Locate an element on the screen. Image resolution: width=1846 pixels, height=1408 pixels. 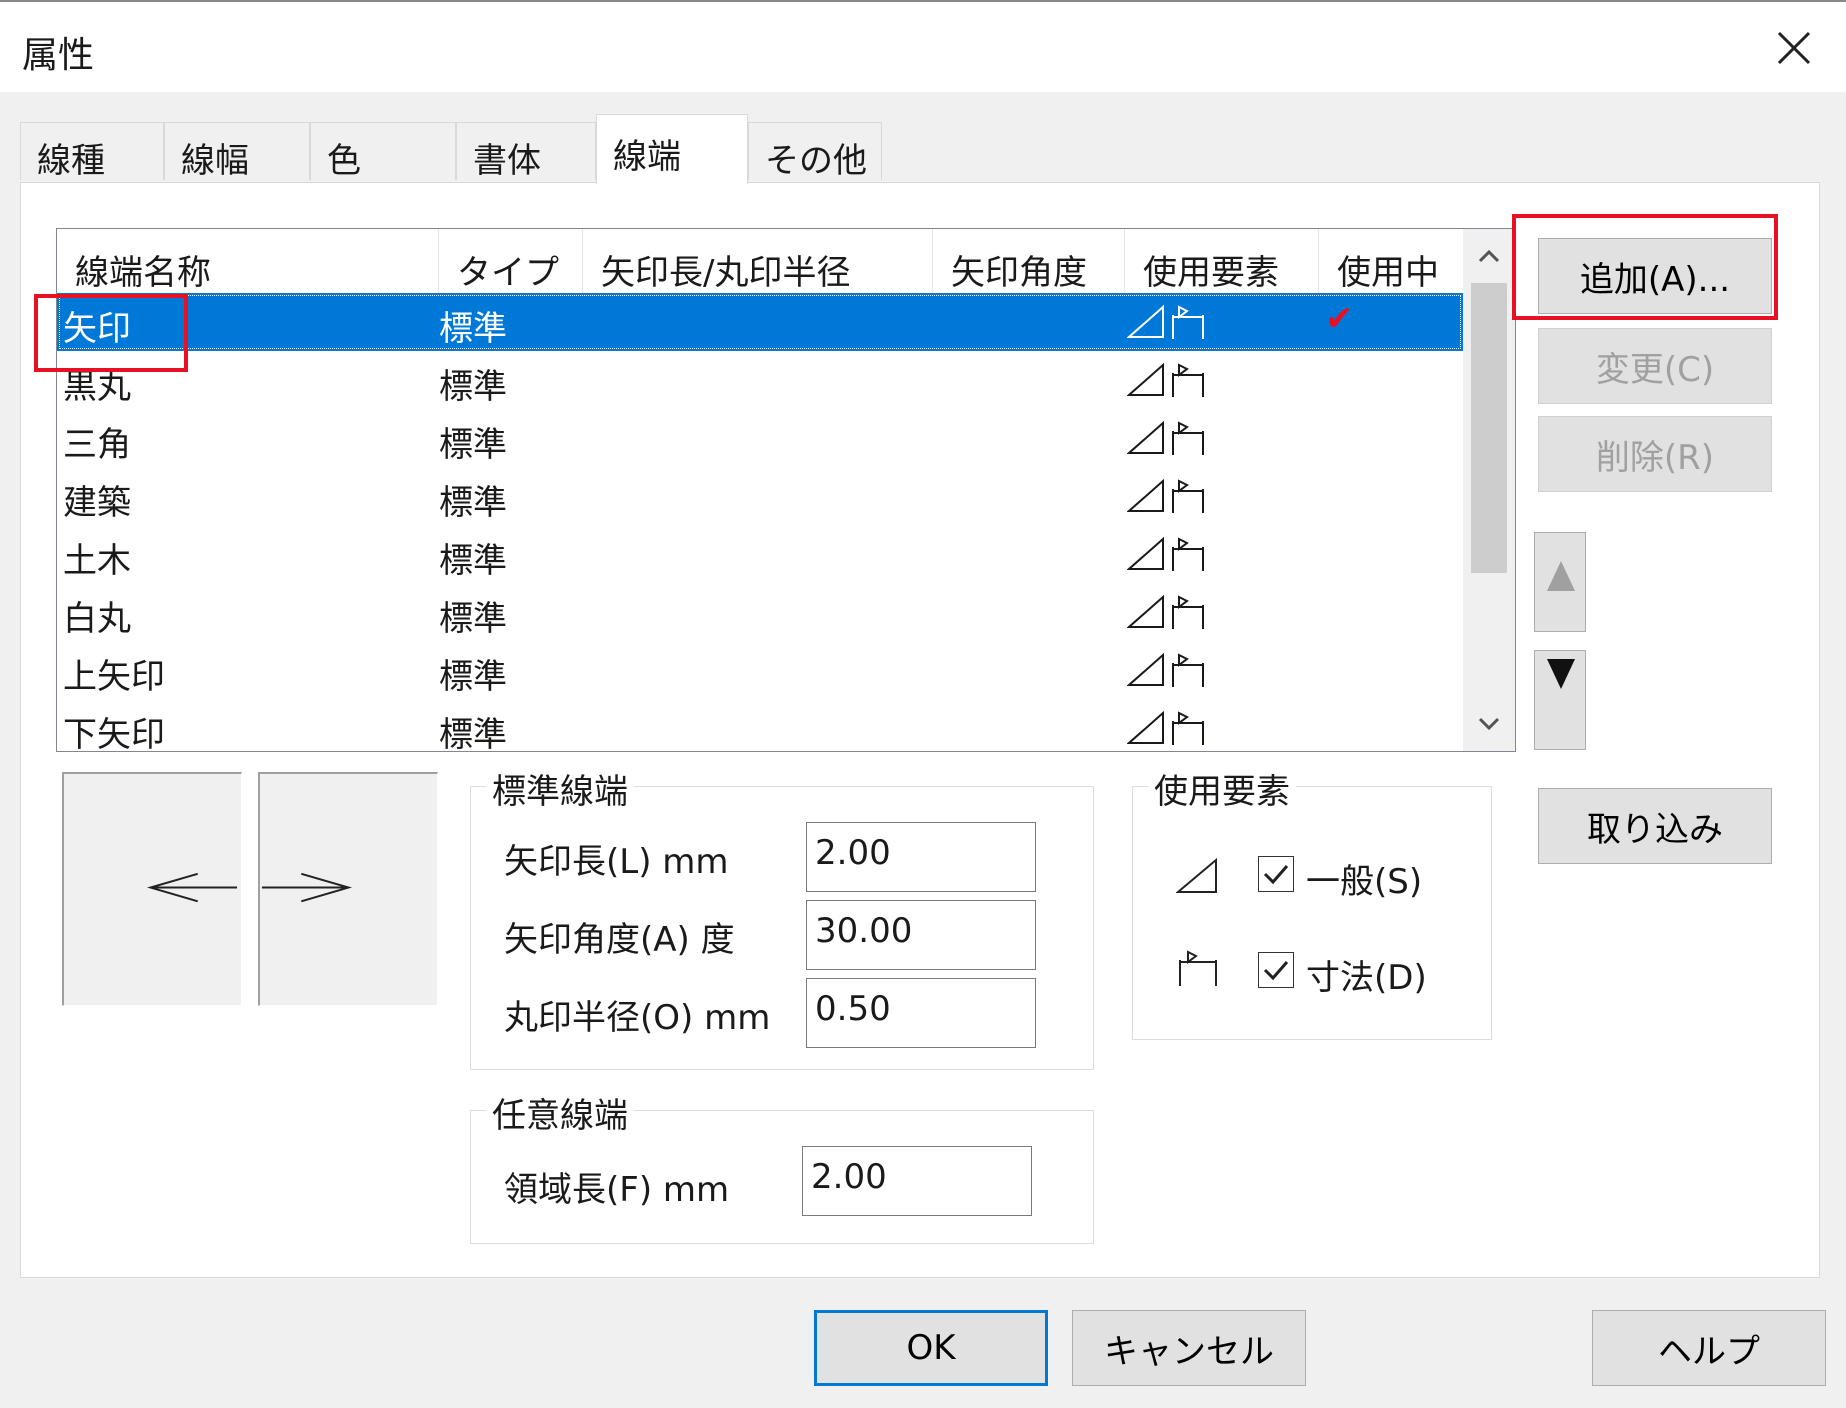
dimension-element-icon is located at coordinates (1198, 970).